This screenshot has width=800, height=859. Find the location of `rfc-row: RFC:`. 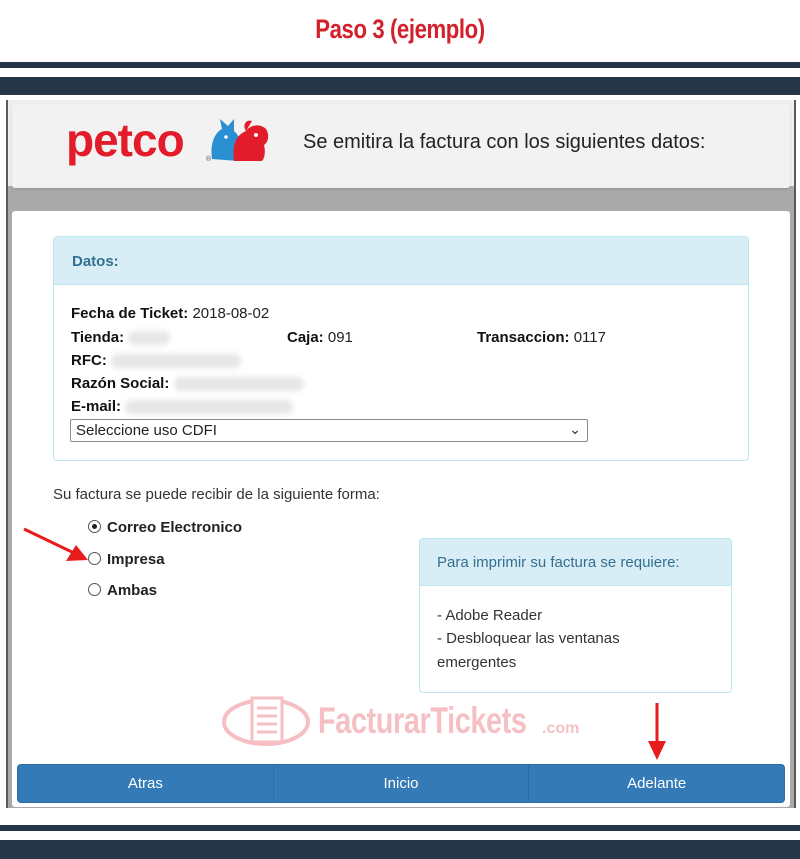

rfc-row: RFC: is located at coordinates (156, 360).